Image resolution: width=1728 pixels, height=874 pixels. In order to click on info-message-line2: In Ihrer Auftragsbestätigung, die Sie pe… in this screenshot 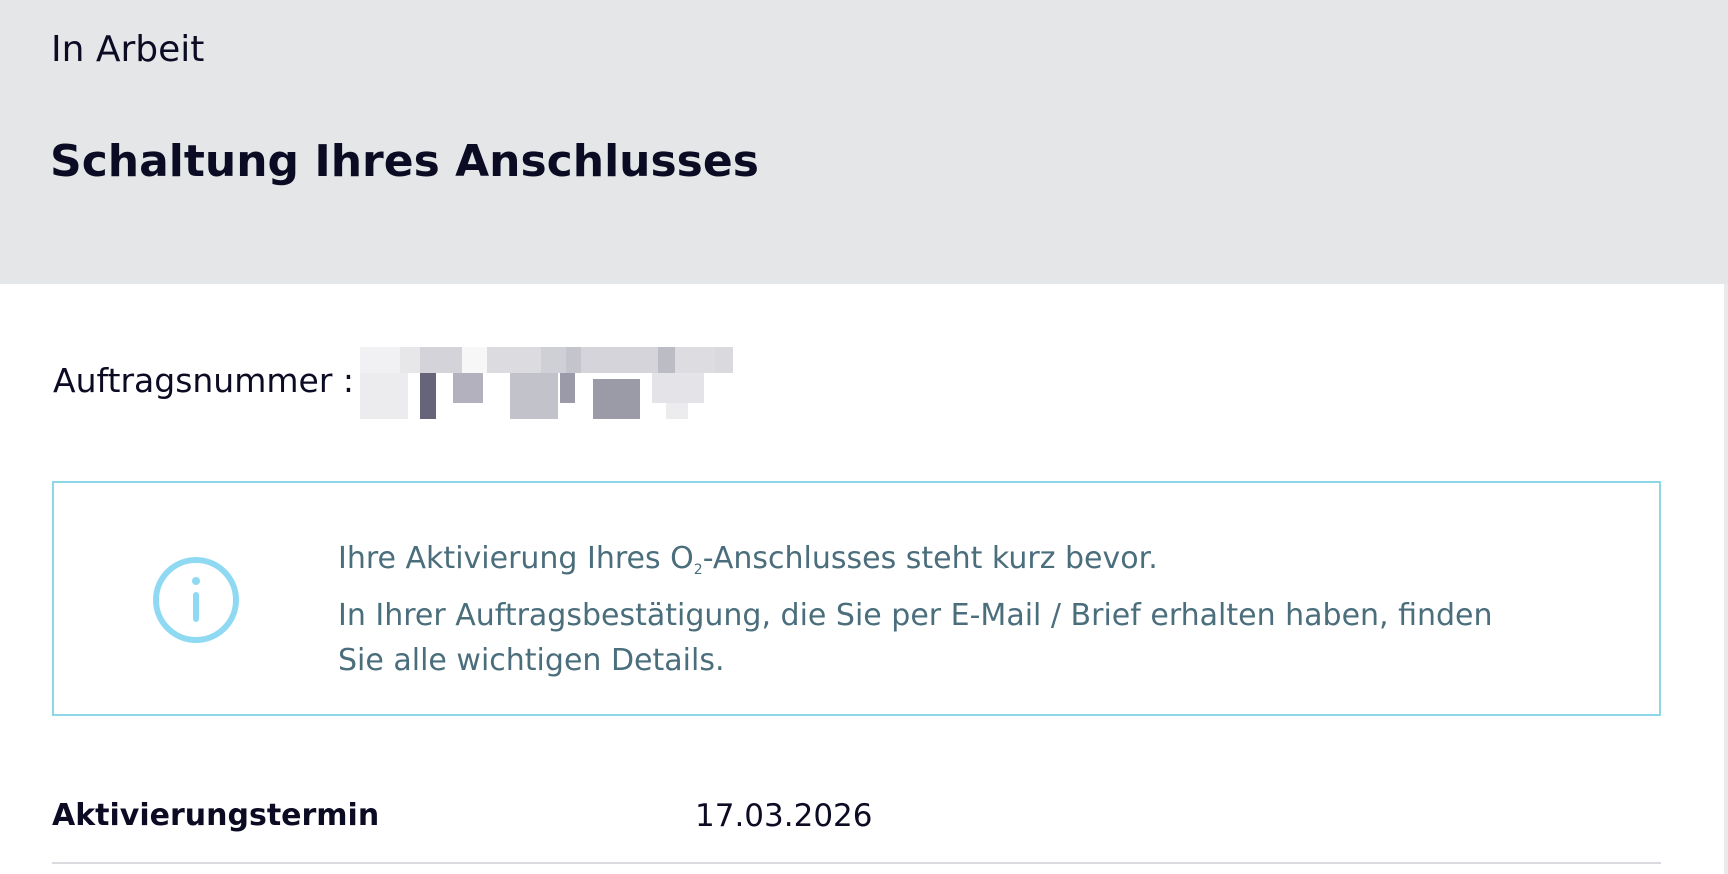, I will do `click(915, 638)`.